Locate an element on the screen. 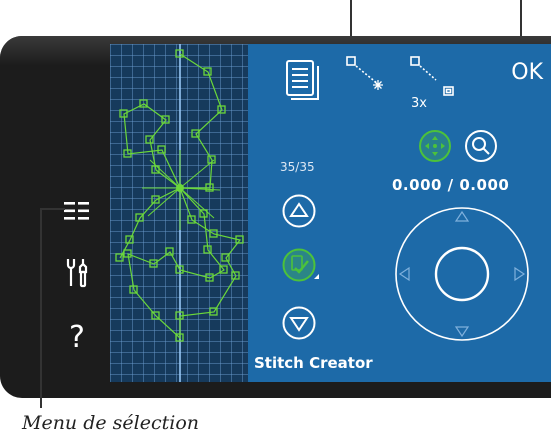 This screenshot has width=551, height=448. ok-button: OK is located at coordinates (527, 72).